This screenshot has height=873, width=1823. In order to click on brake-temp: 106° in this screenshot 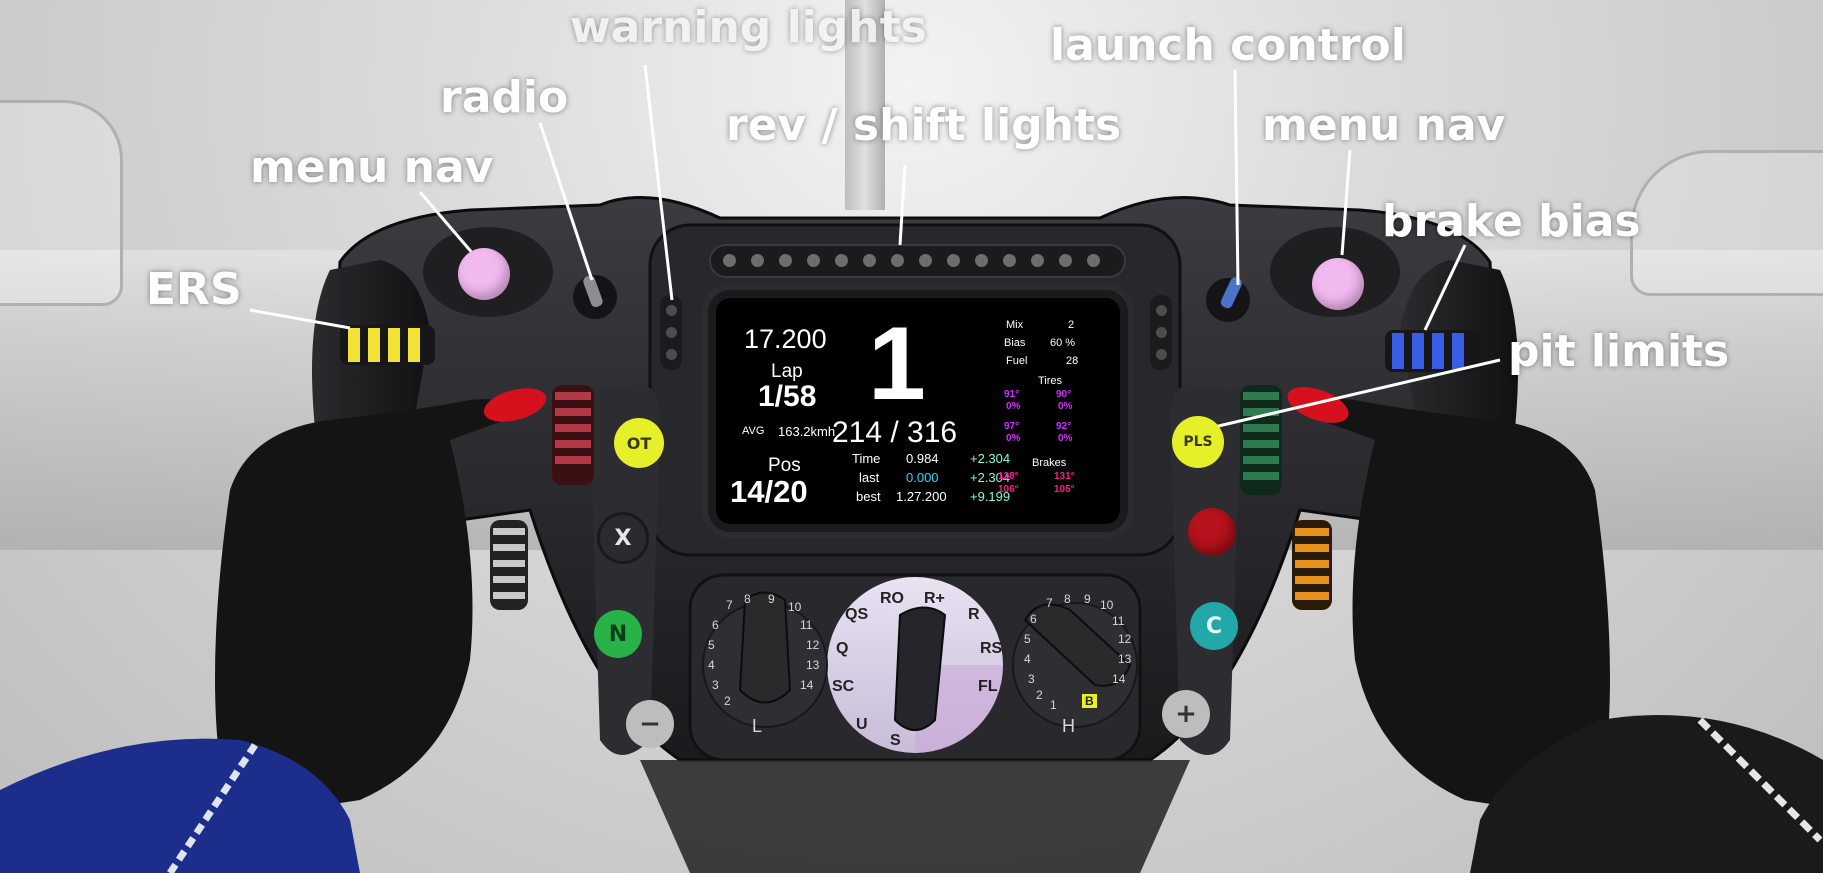, I will do `click(1008, 489)`.